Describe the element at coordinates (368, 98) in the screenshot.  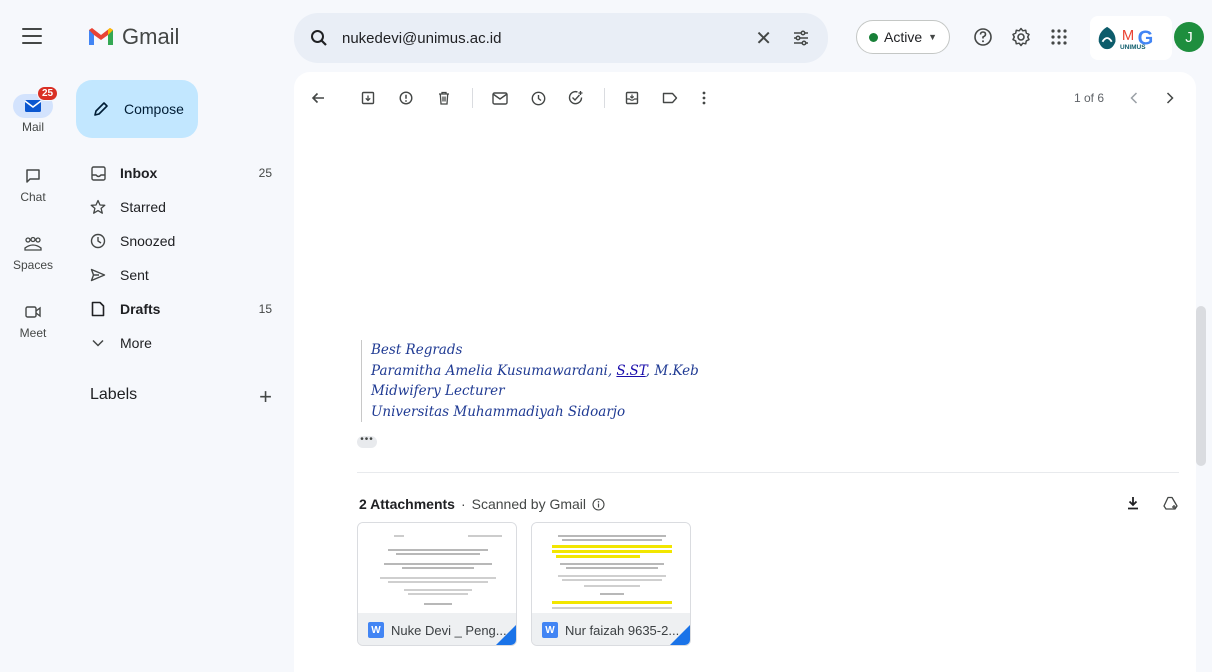
I see `archive-icon` at that location.